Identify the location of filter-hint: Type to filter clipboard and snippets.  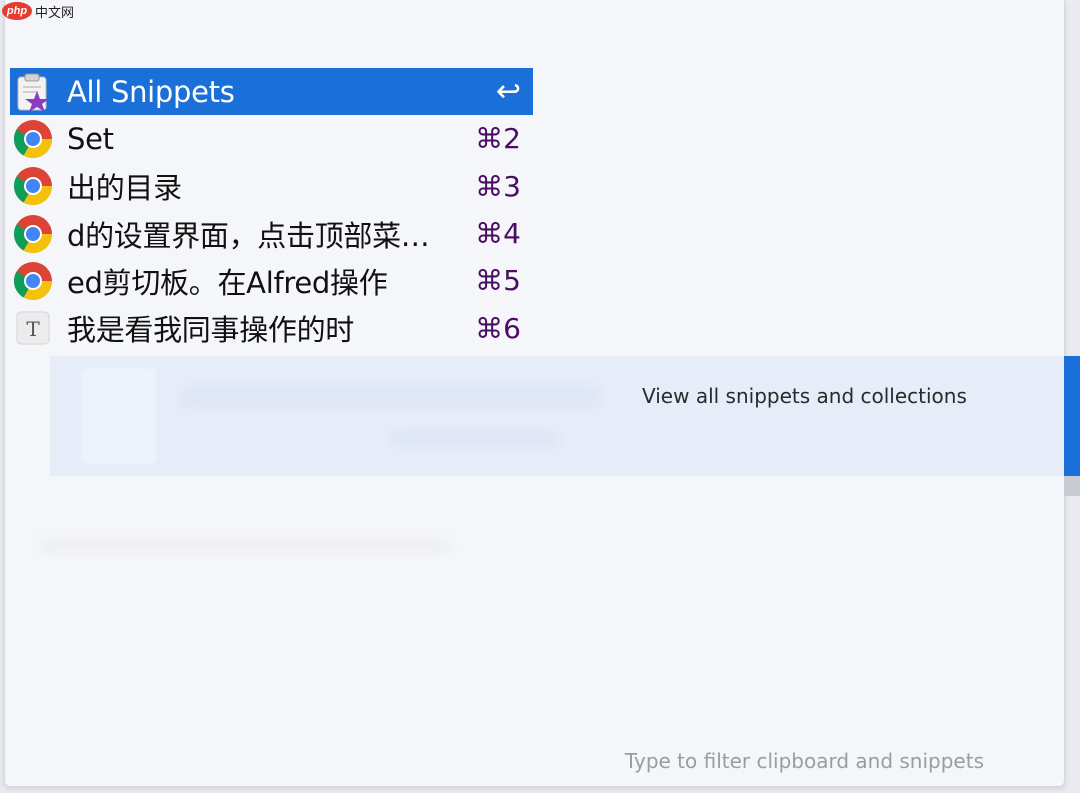
(804, 761).